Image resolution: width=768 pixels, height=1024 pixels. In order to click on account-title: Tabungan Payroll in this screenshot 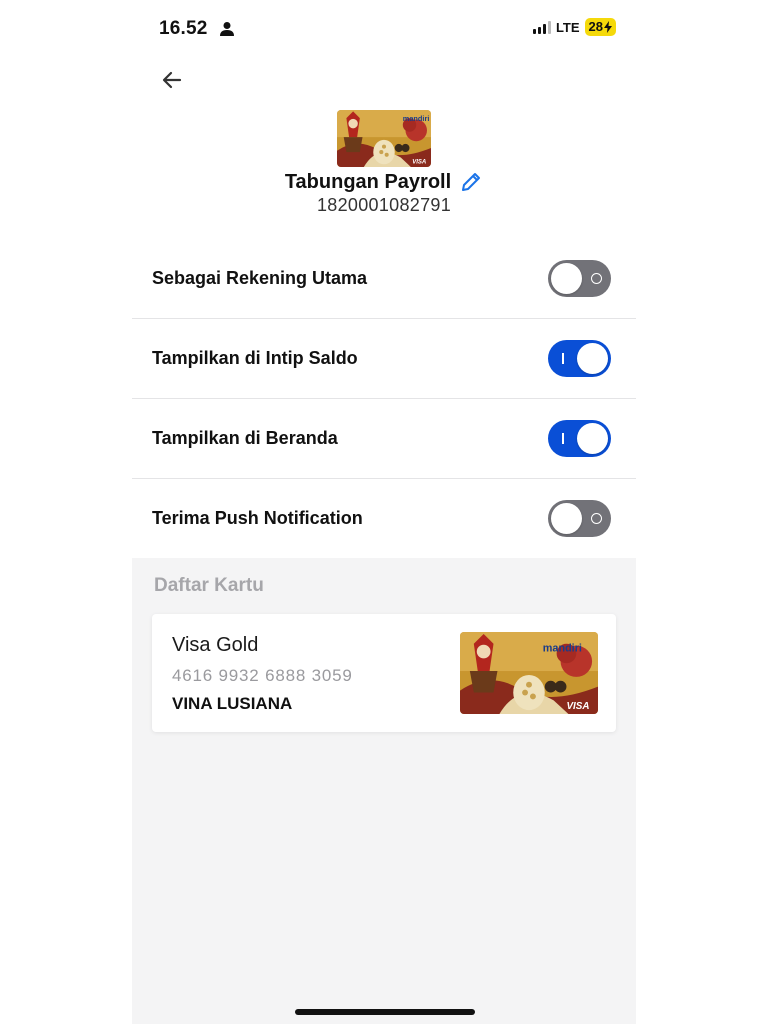, I will do `click(368, 181)`.